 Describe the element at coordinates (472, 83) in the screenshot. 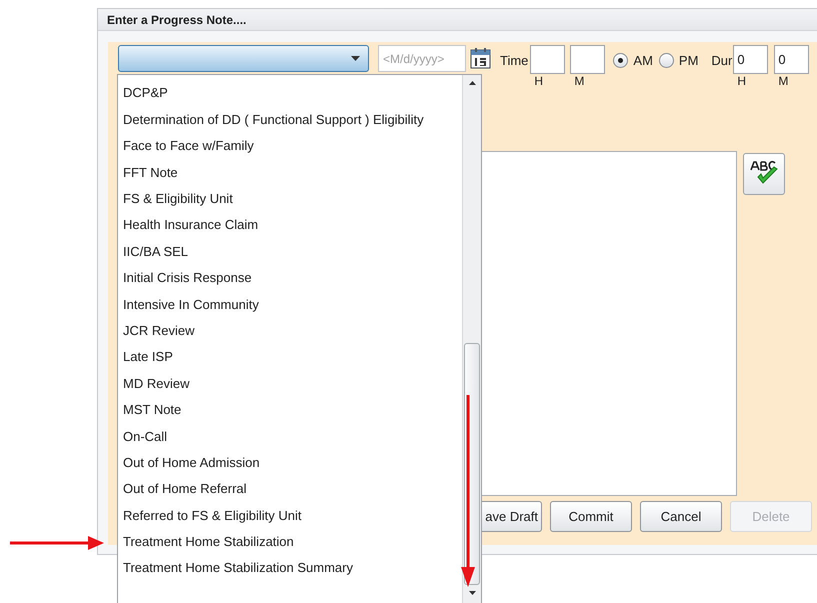

I see `scroll-up-icon` at that location.